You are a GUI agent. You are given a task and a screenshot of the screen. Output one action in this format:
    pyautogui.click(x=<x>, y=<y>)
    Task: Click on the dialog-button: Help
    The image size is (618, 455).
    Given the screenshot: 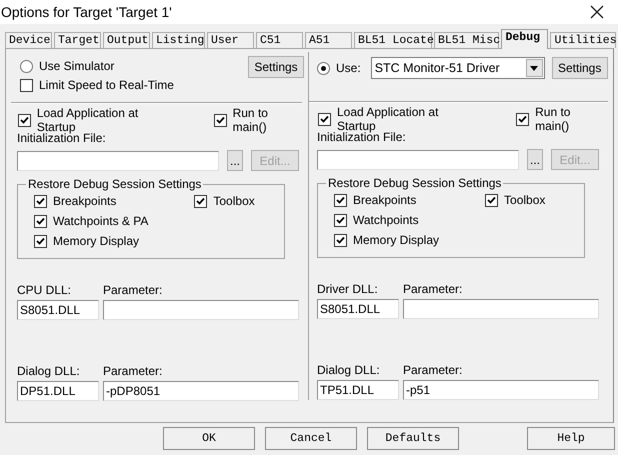 What is the action you would take?
    pyautogui.click(x=571, y=438)
    